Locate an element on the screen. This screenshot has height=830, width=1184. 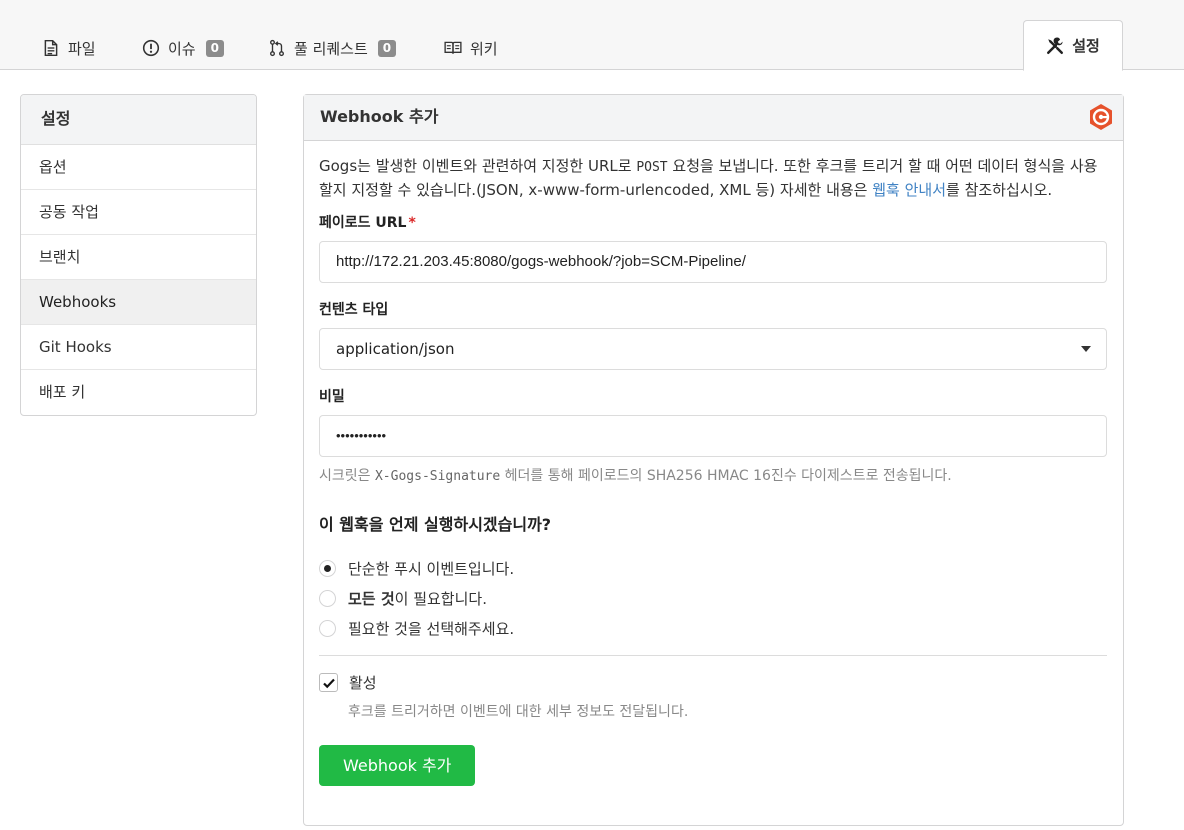
radio-send-everything-rest: 이 필요합니다. is located at coordinates (440, 598).